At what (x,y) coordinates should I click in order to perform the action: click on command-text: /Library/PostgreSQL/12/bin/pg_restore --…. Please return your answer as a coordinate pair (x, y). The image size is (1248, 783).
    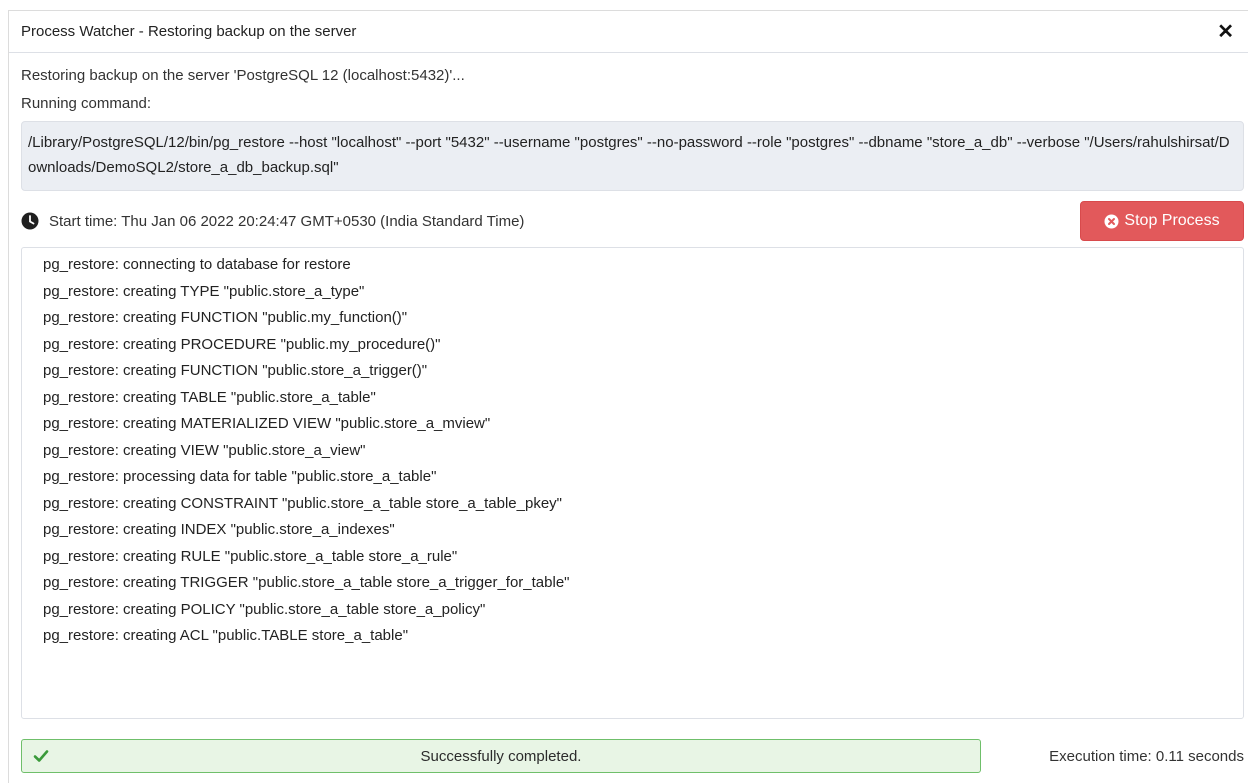
    Looking at the image, I should click on (632, 156).